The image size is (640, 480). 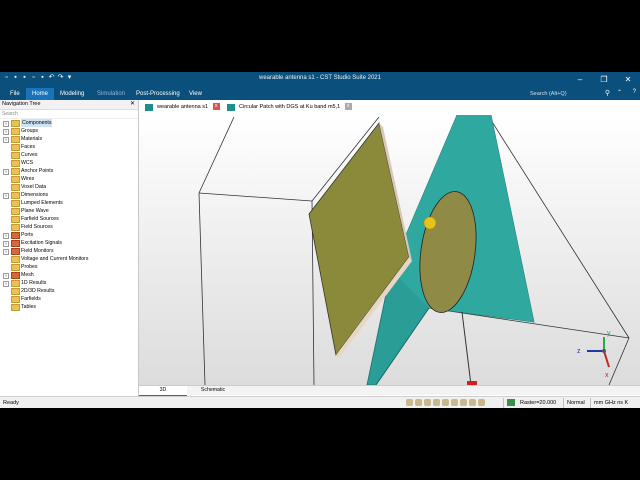 What do you see at coordinates (576, 403) in the screenshot?
I see `mode-value: Normal` at bounding box center [576, 403].